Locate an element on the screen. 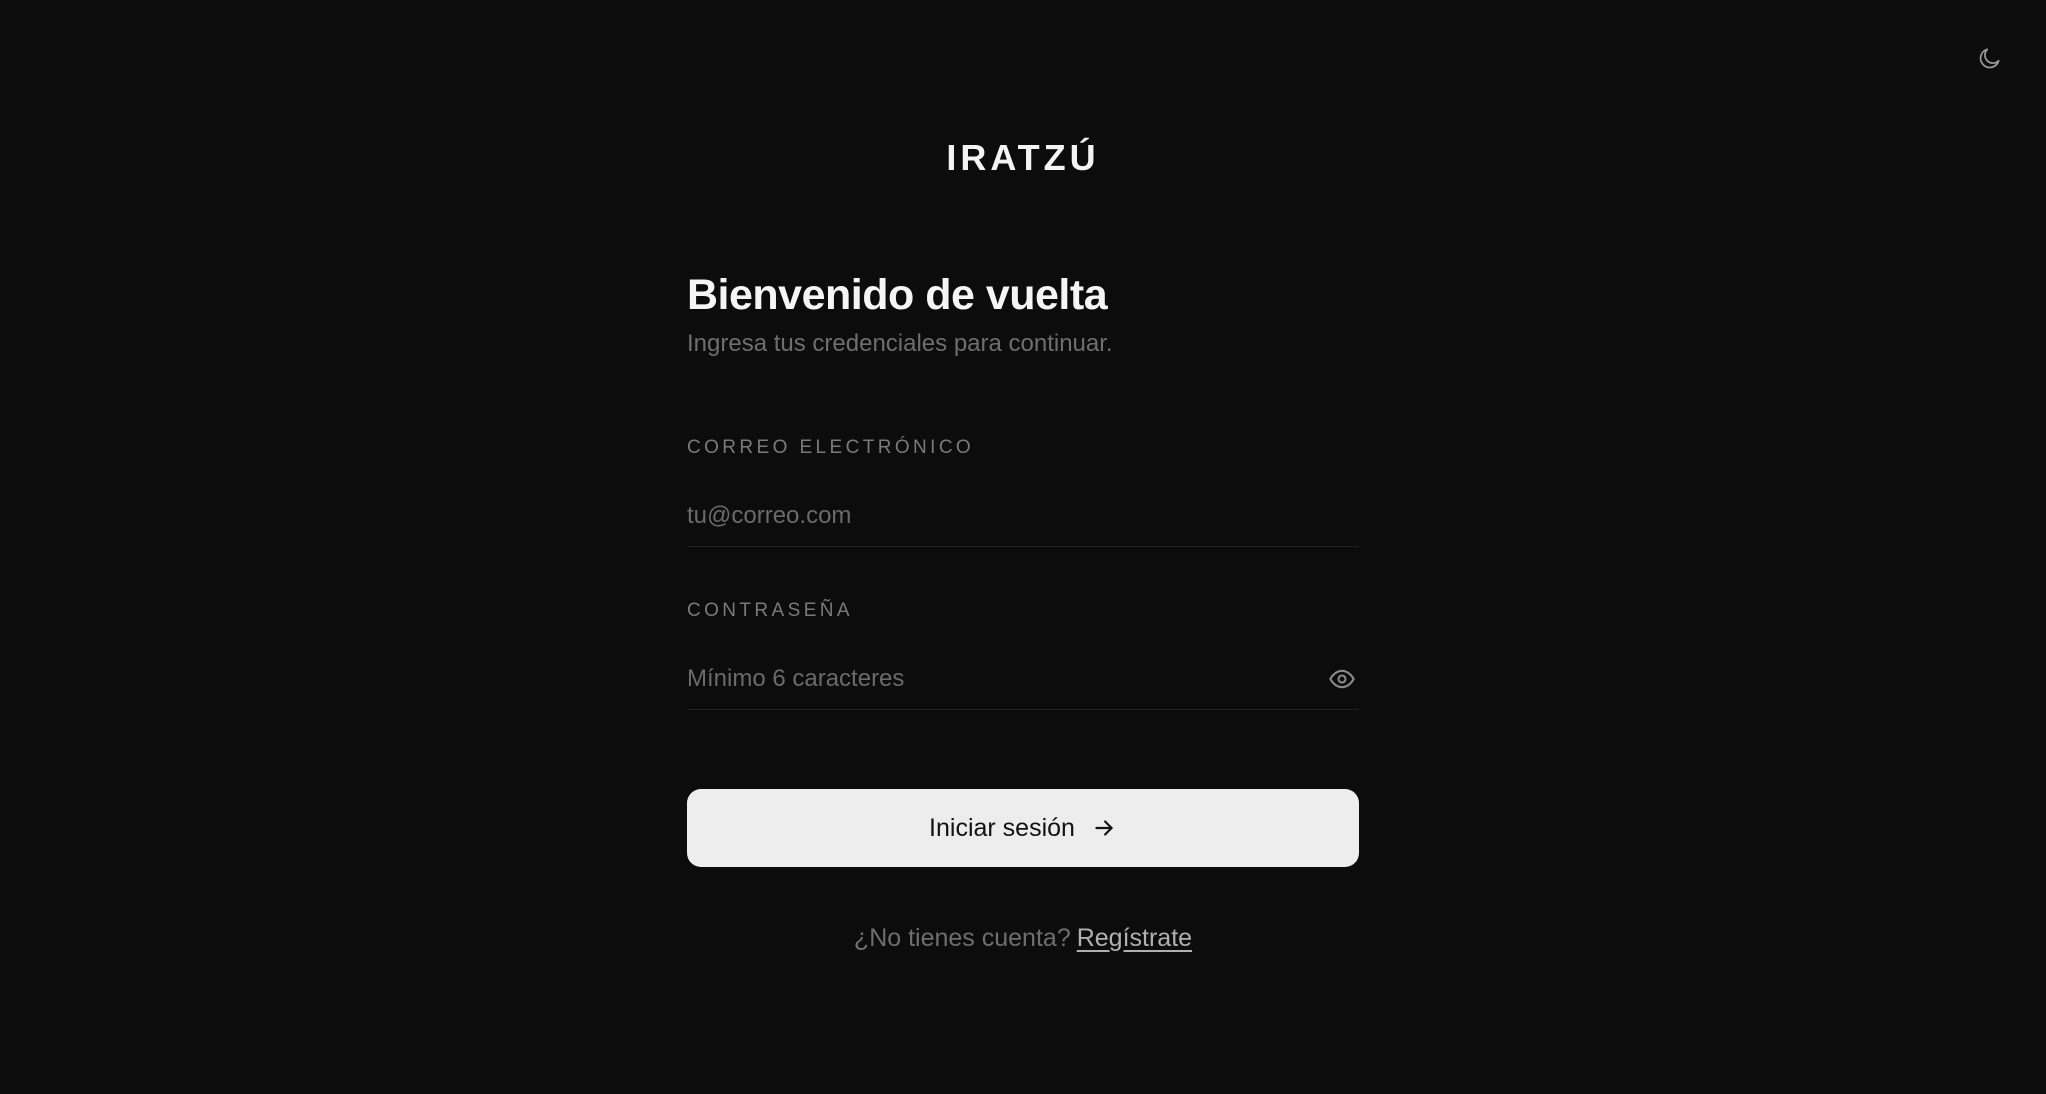 The height and width of the screenshot is (1094, 2046). signup-prompt-text: ¿No tienes cuenta? is located at coordinates (962, 938).